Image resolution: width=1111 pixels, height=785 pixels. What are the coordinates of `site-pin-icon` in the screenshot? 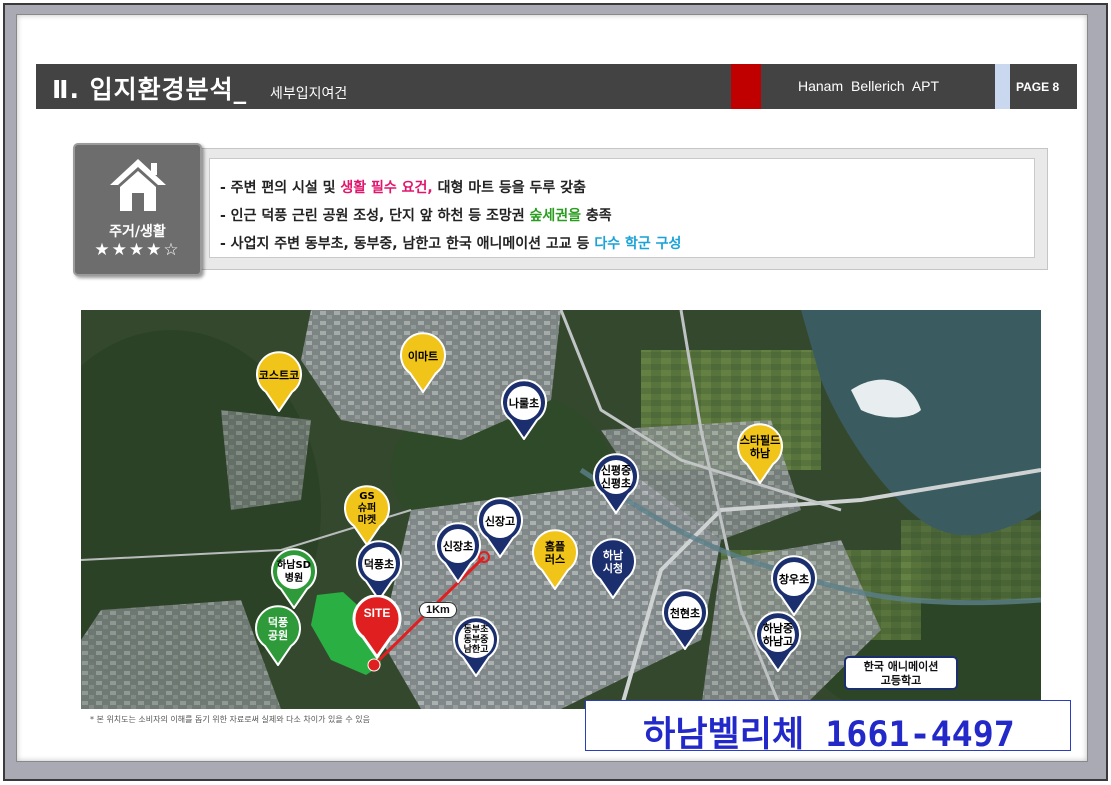 It's located at (377, 627).